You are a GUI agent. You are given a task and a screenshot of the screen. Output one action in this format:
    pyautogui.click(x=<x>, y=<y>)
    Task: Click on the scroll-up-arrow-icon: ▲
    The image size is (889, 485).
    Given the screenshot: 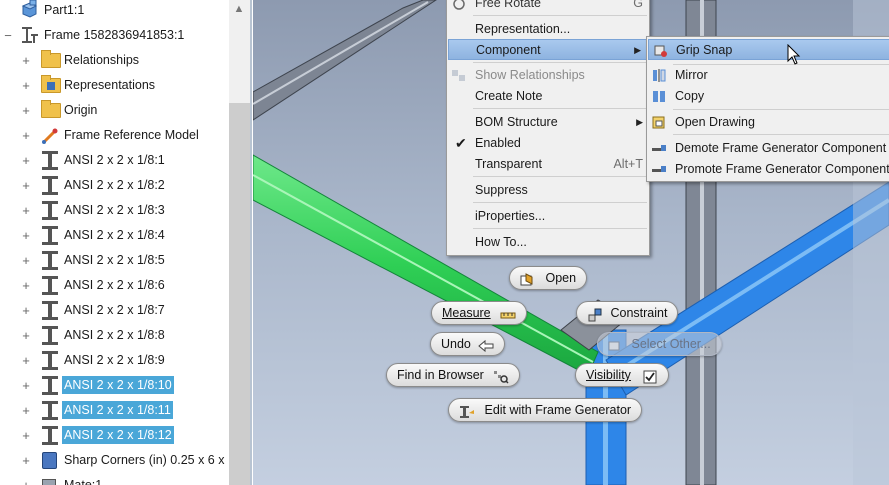 What is the action you would take?
    pyautogui.click(x=239, y=9)
    